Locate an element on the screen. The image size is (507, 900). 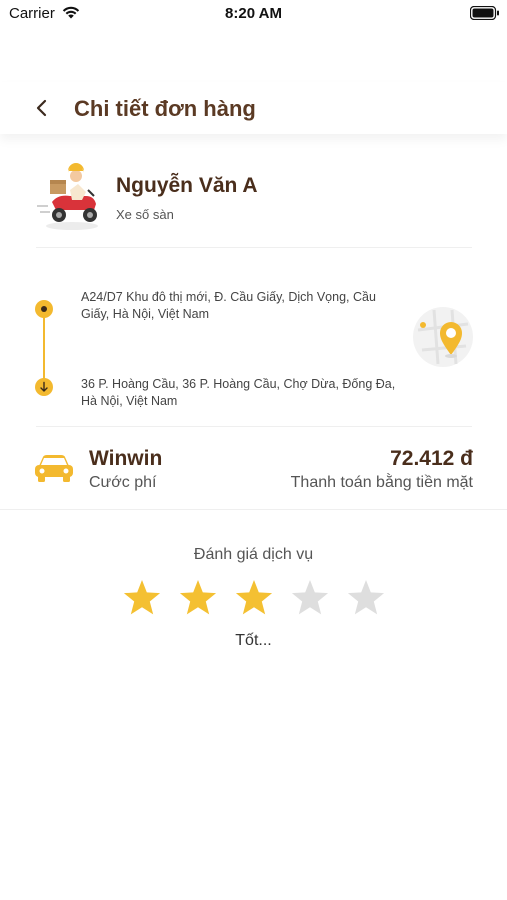
status-time: 8:20 AM is located at coordinates (253, 13).